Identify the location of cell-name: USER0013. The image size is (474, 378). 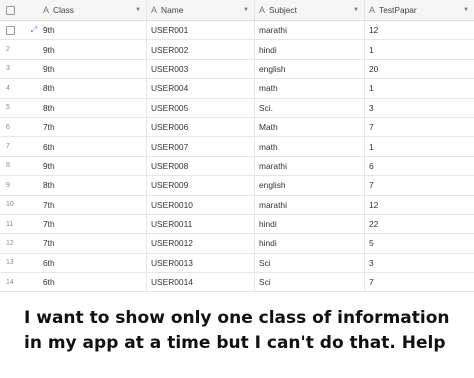
(201, 263).